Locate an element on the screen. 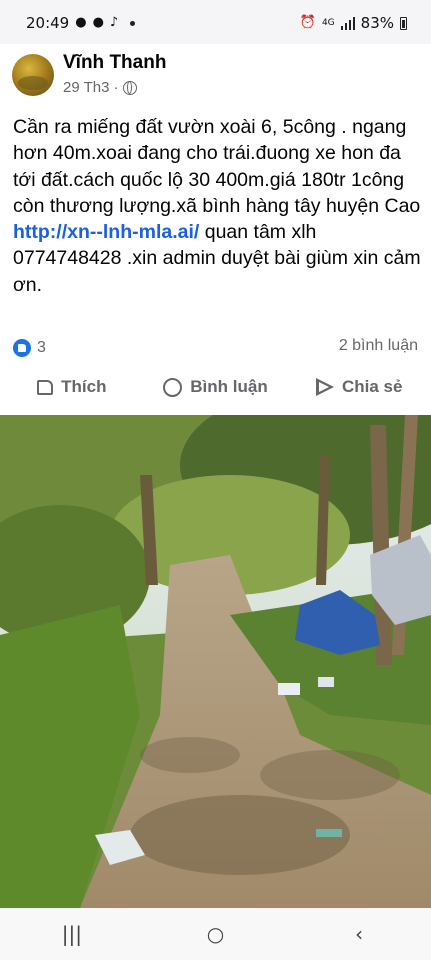  home-icon: ○ is located at coordinates (215, 934).